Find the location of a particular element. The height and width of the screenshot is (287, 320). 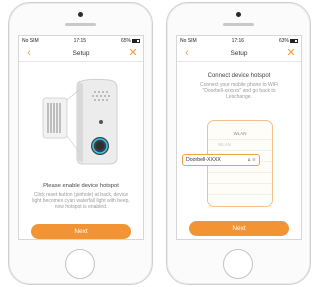

doorbell-device-illustration is located at coordinates (80, 121).